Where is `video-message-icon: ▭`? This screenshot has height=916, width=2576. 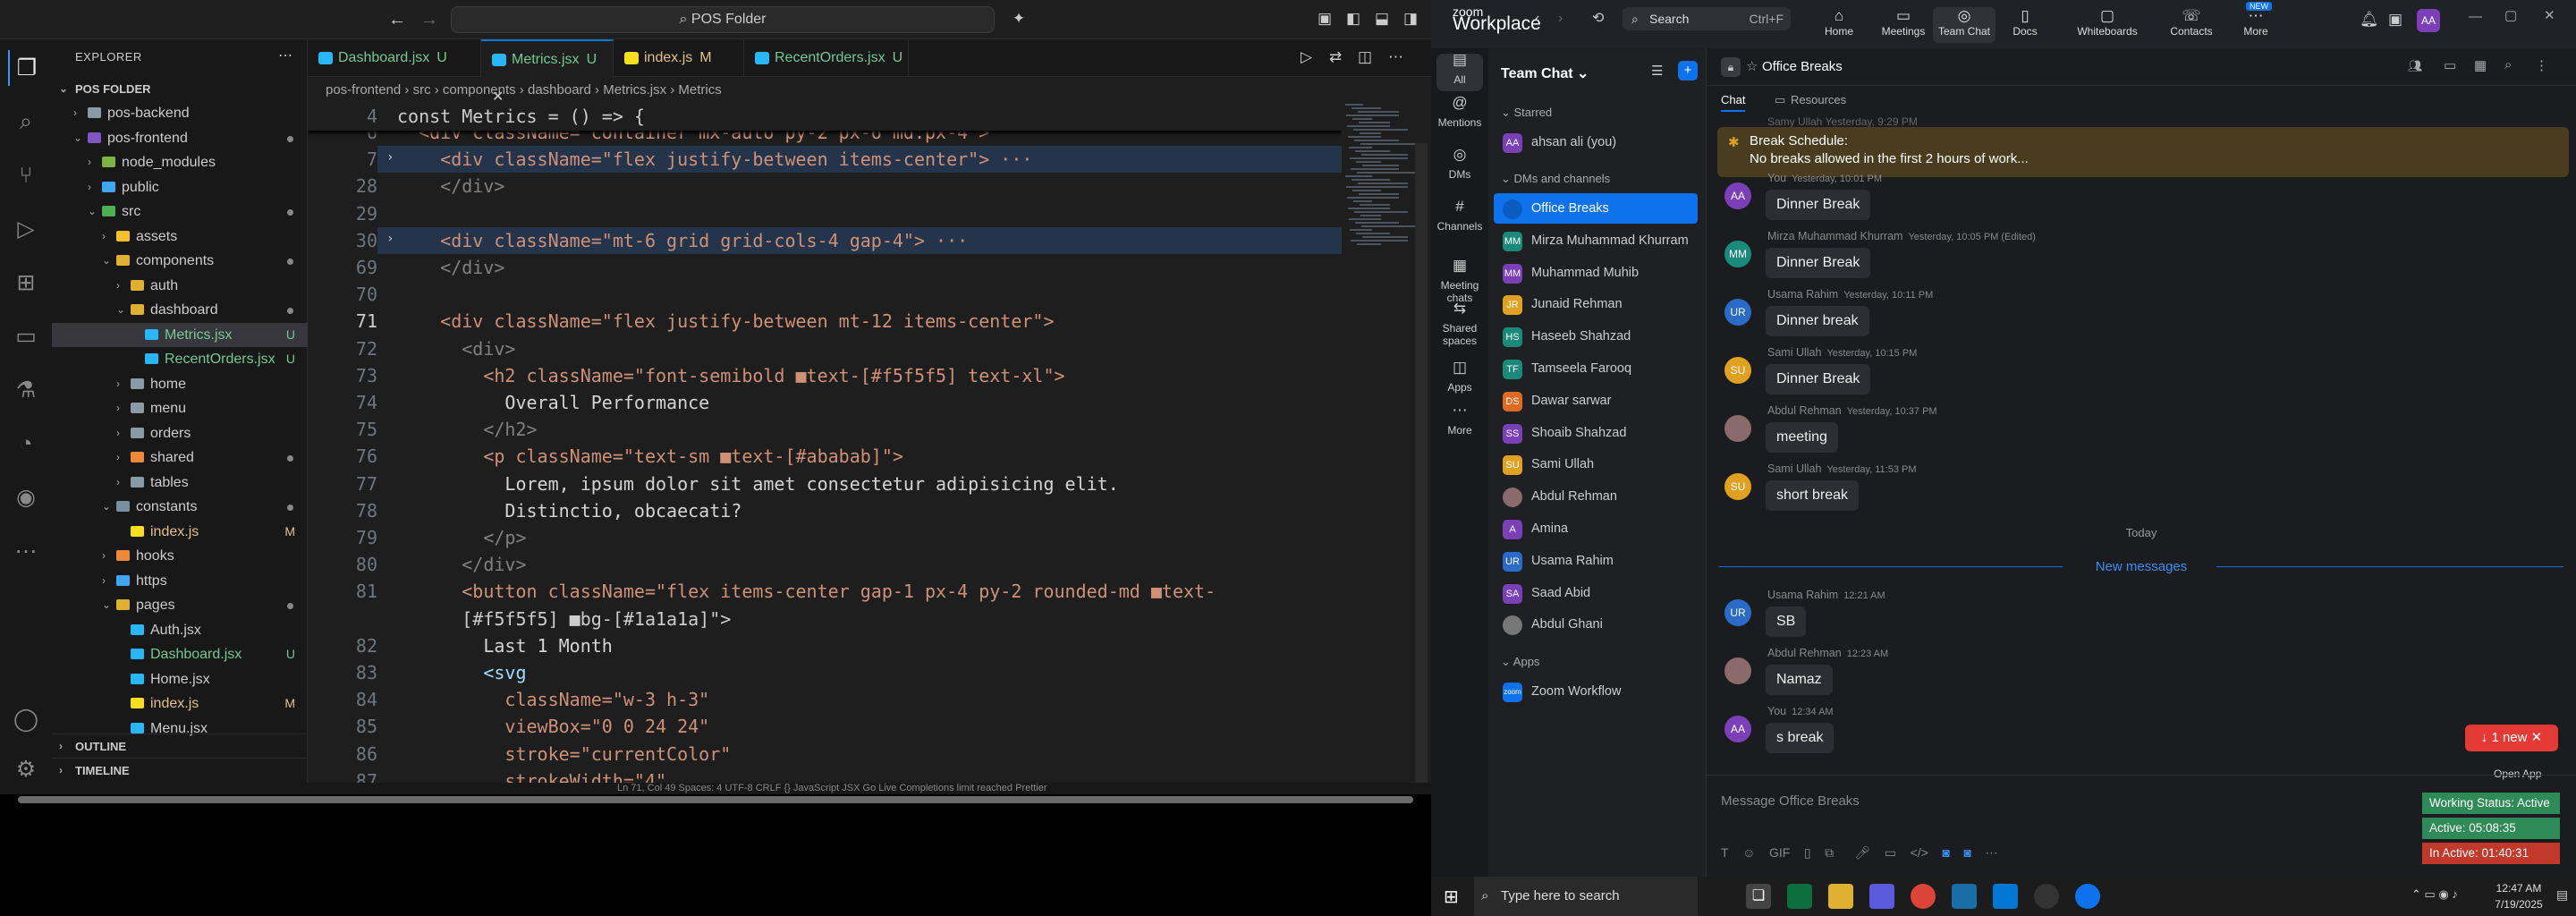
video-message-icon: ▭ is located at coordinates (1890, 852).